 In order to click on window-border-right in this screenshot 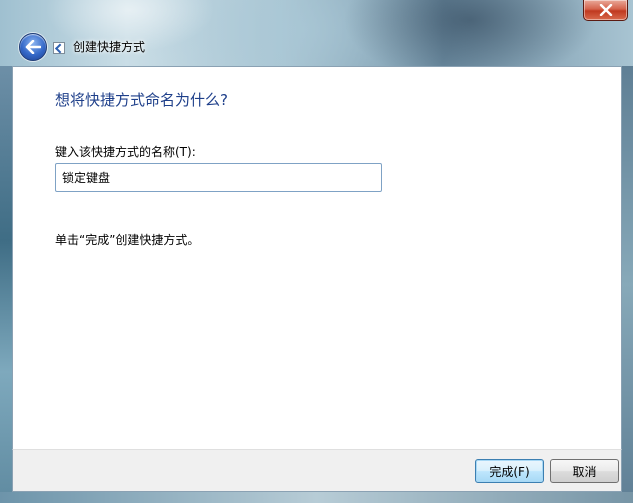, I will do `click(627, 284)`.